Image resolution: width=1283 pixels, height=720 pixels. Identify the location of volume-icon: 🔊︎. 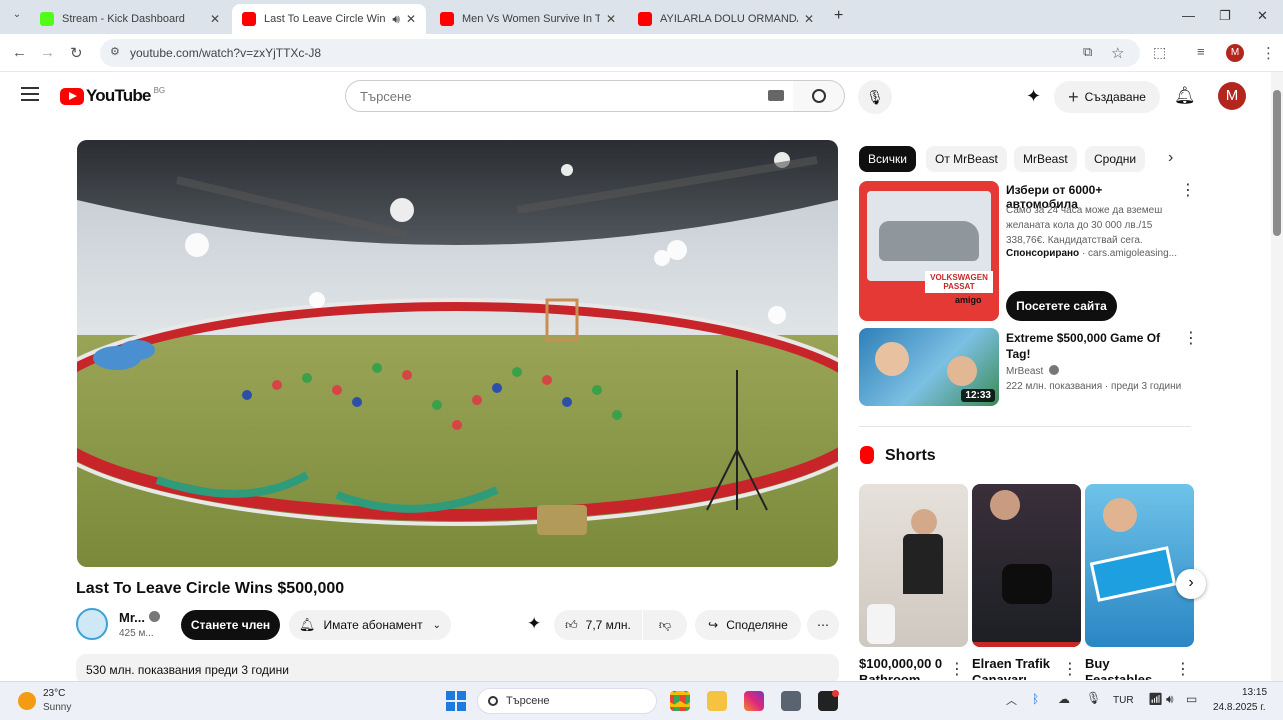
(1170, 699).